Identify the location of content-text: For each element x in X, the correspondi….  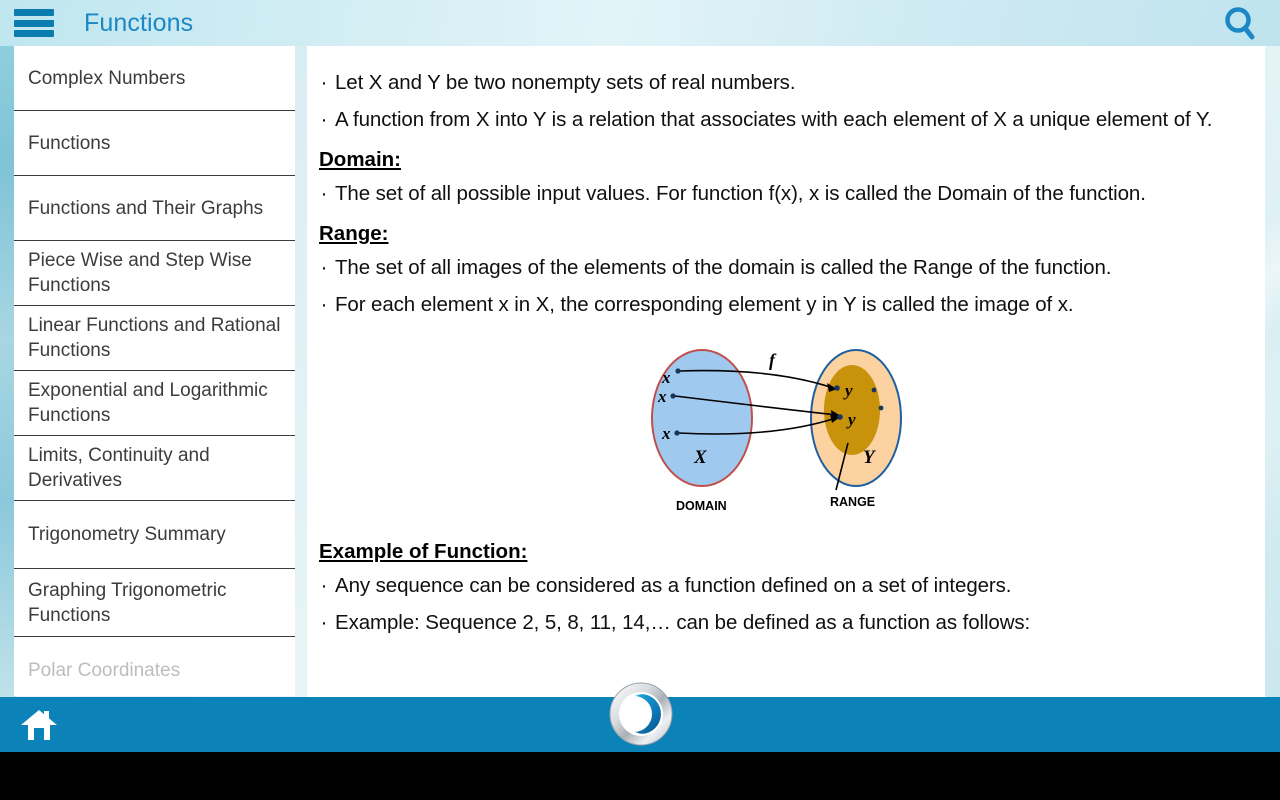
(704, 304).